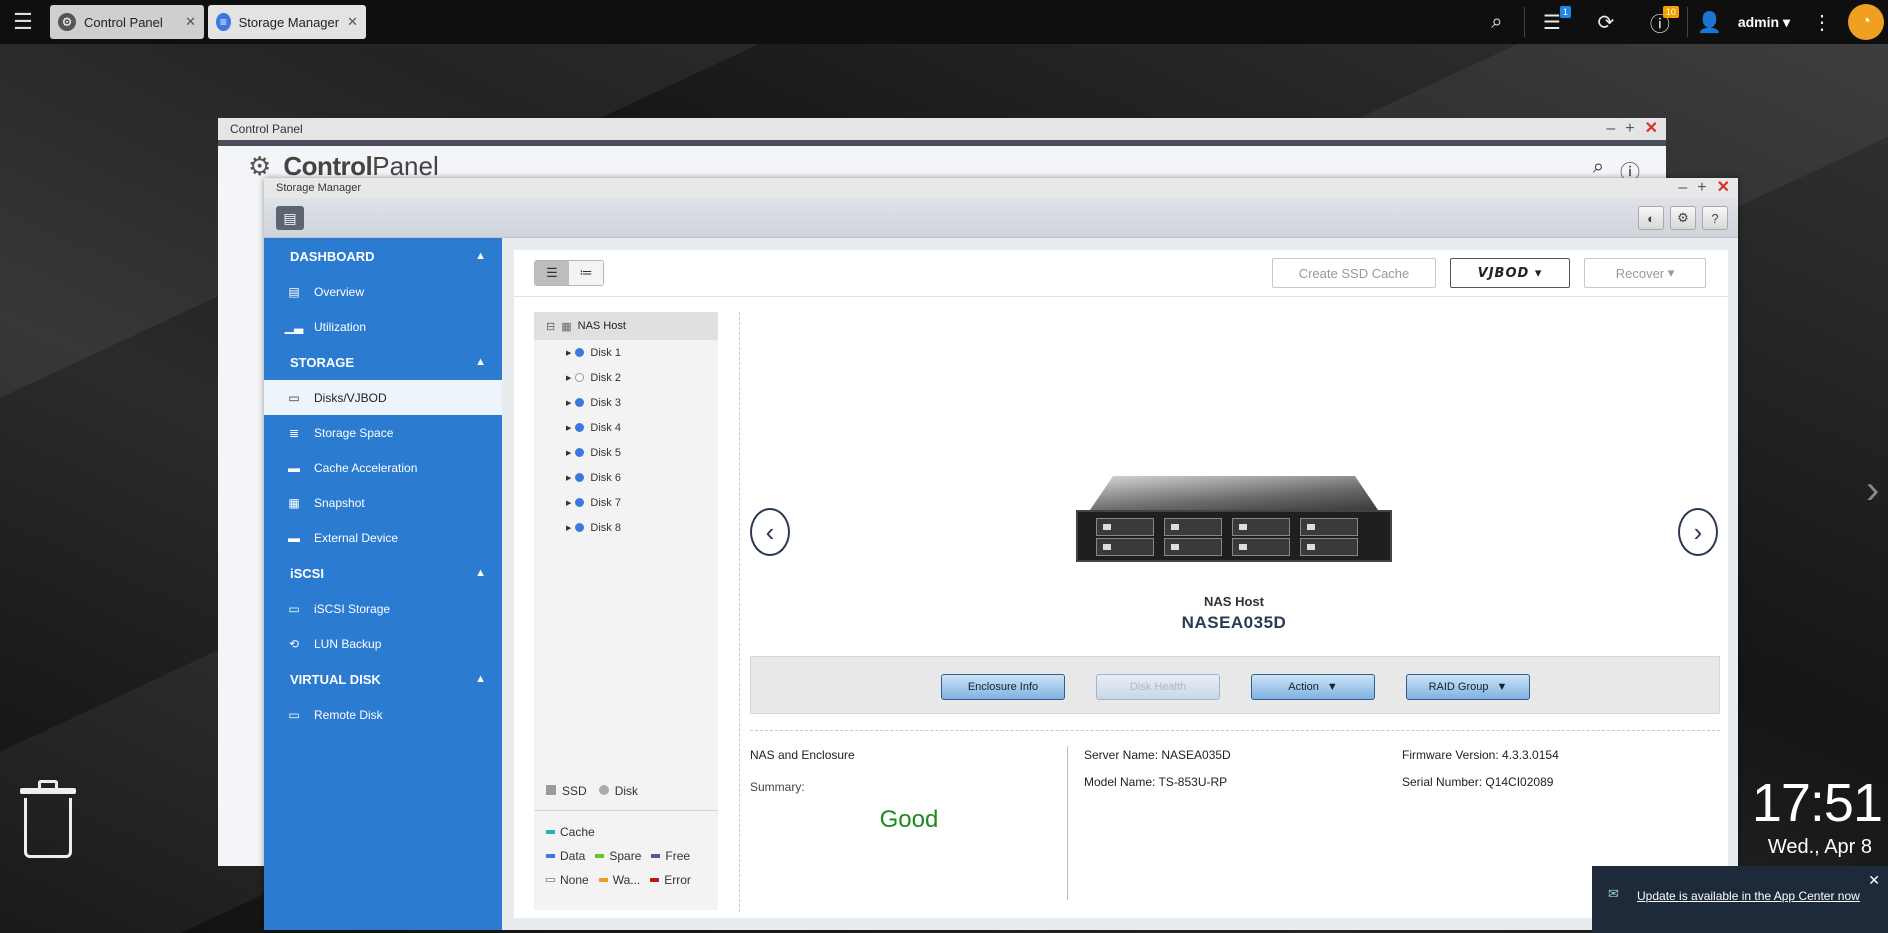 Image resolution: width=1888 pixels, height=933 pixels. I want to click on sidebar-section-dashboard: DASHBOARD ▲, so click(383, 256).